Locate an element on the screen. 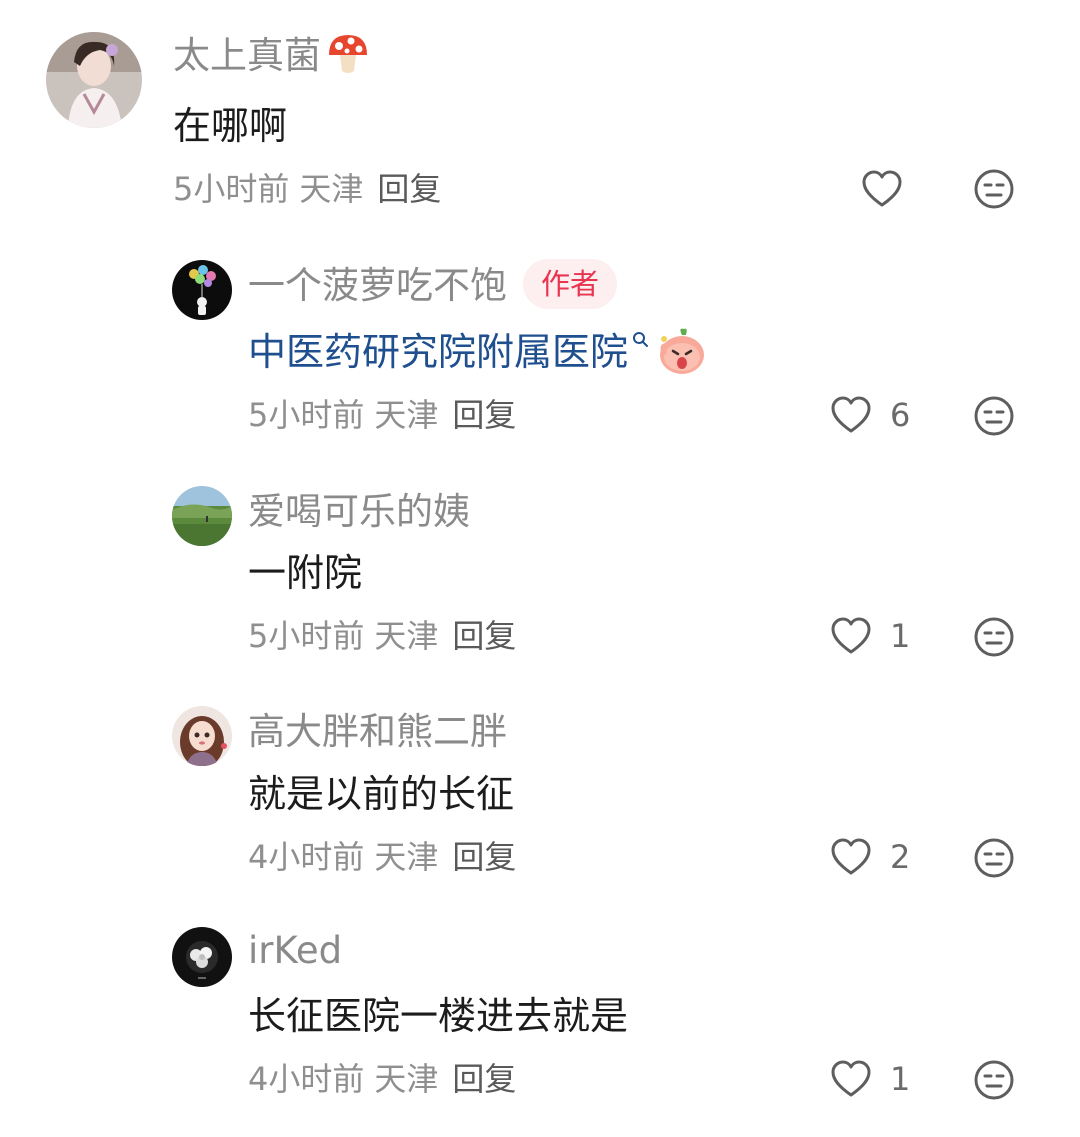  like-button is located at coordinates (891, 189).